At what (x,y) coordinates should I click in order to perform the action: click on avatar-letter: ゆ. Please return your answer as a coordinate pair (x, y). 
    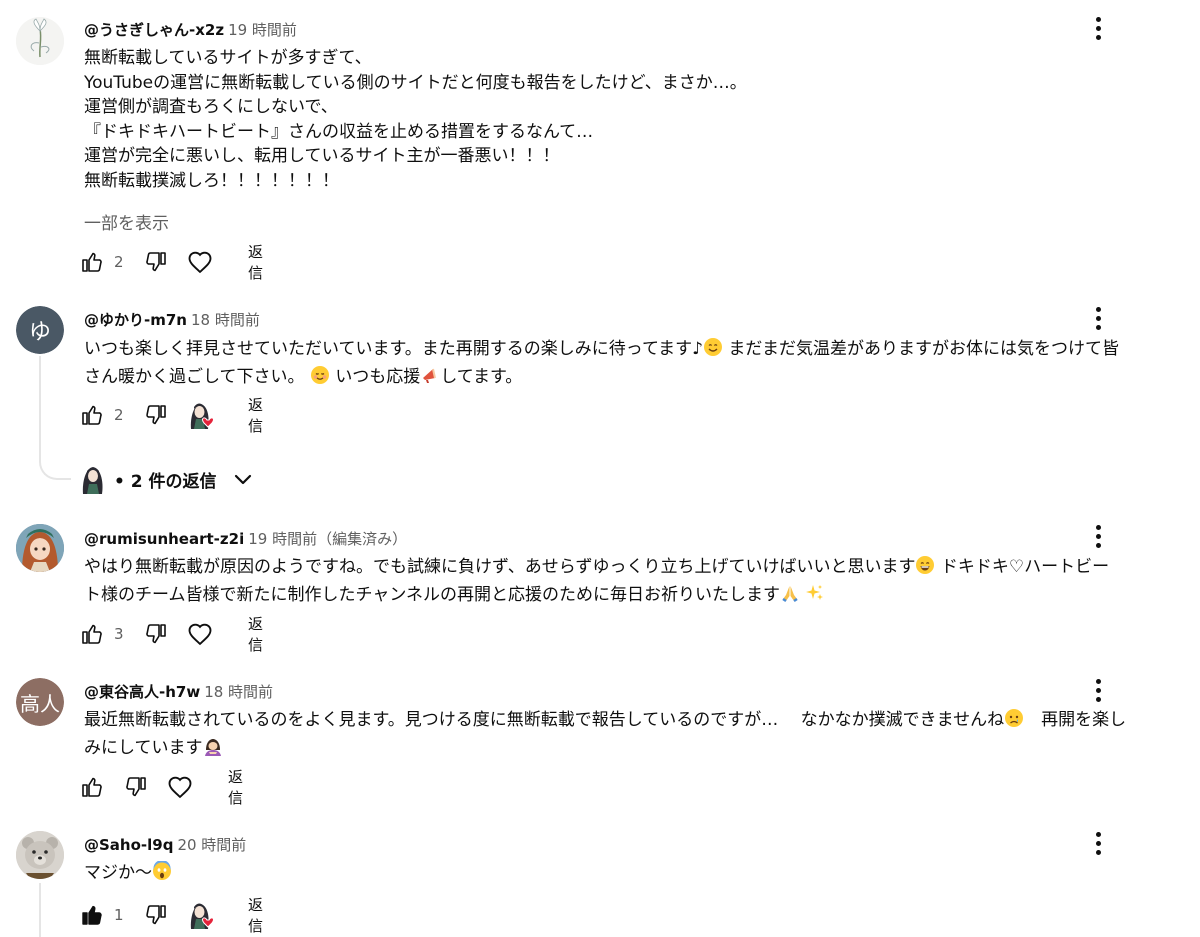
    Looking at the image, I should click on (39, 332).